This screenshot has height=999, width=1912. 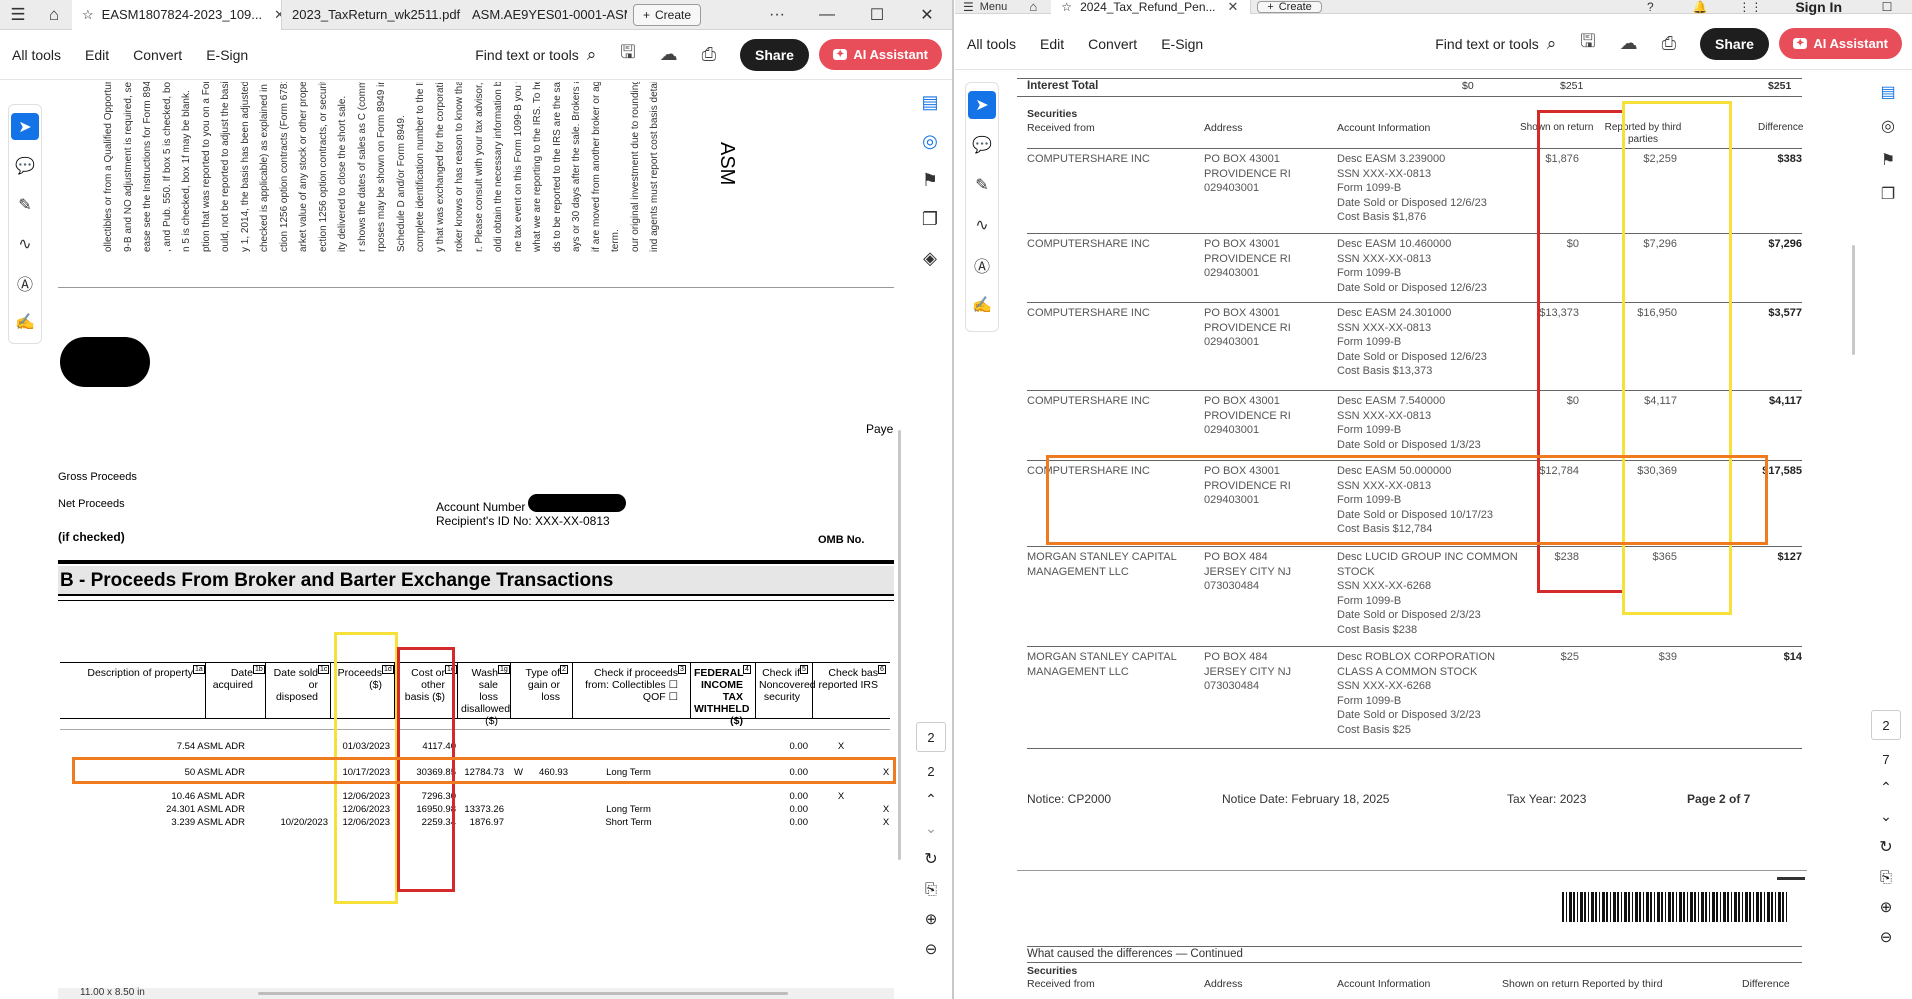 What do you see at coordinates (486, 822) in the screenshot?
I see `cell-cost: 1876.97` at bounding box center [486, 822].